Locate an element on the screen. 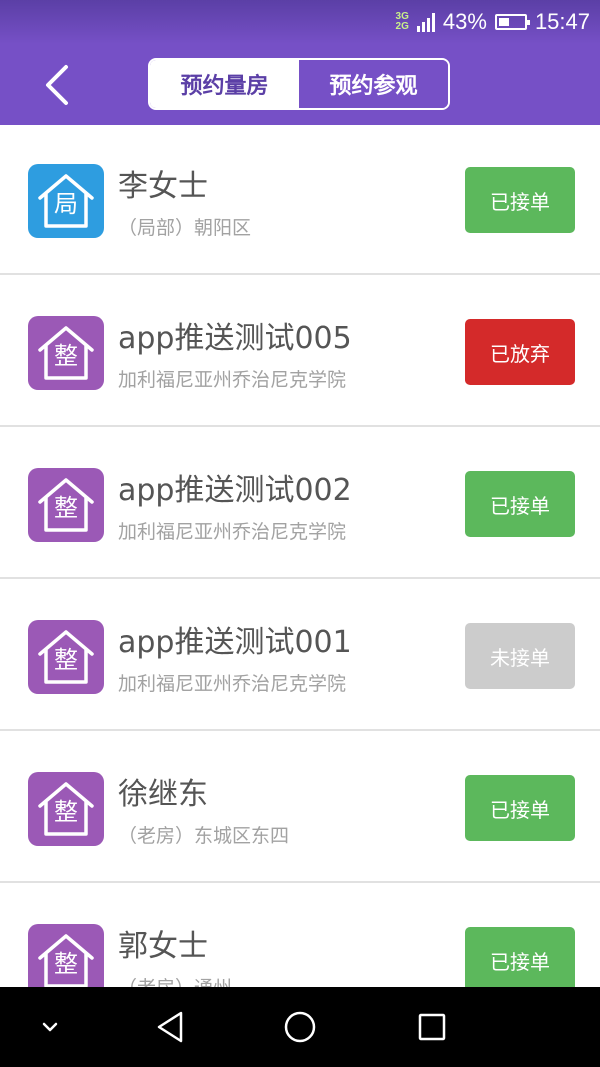 The height and width of the screenshot is (1067, 600). home-circle-icon is located at coordinates (300, 1027).